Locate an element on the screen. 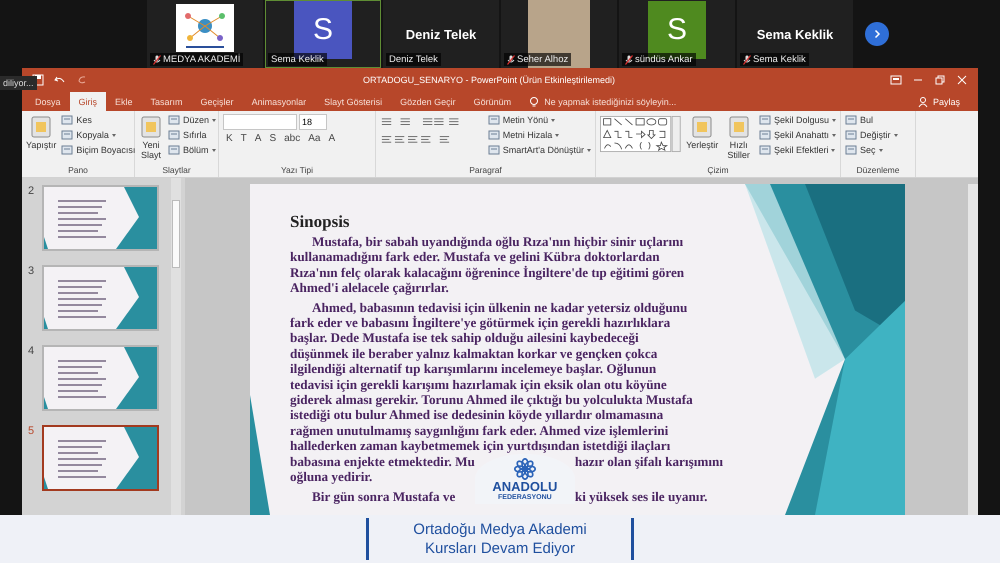 Image resolution: width=1000 pixels, height=563 pixels. ribbon-button: Hızlı Stiller is located at coordinates (738, 137).